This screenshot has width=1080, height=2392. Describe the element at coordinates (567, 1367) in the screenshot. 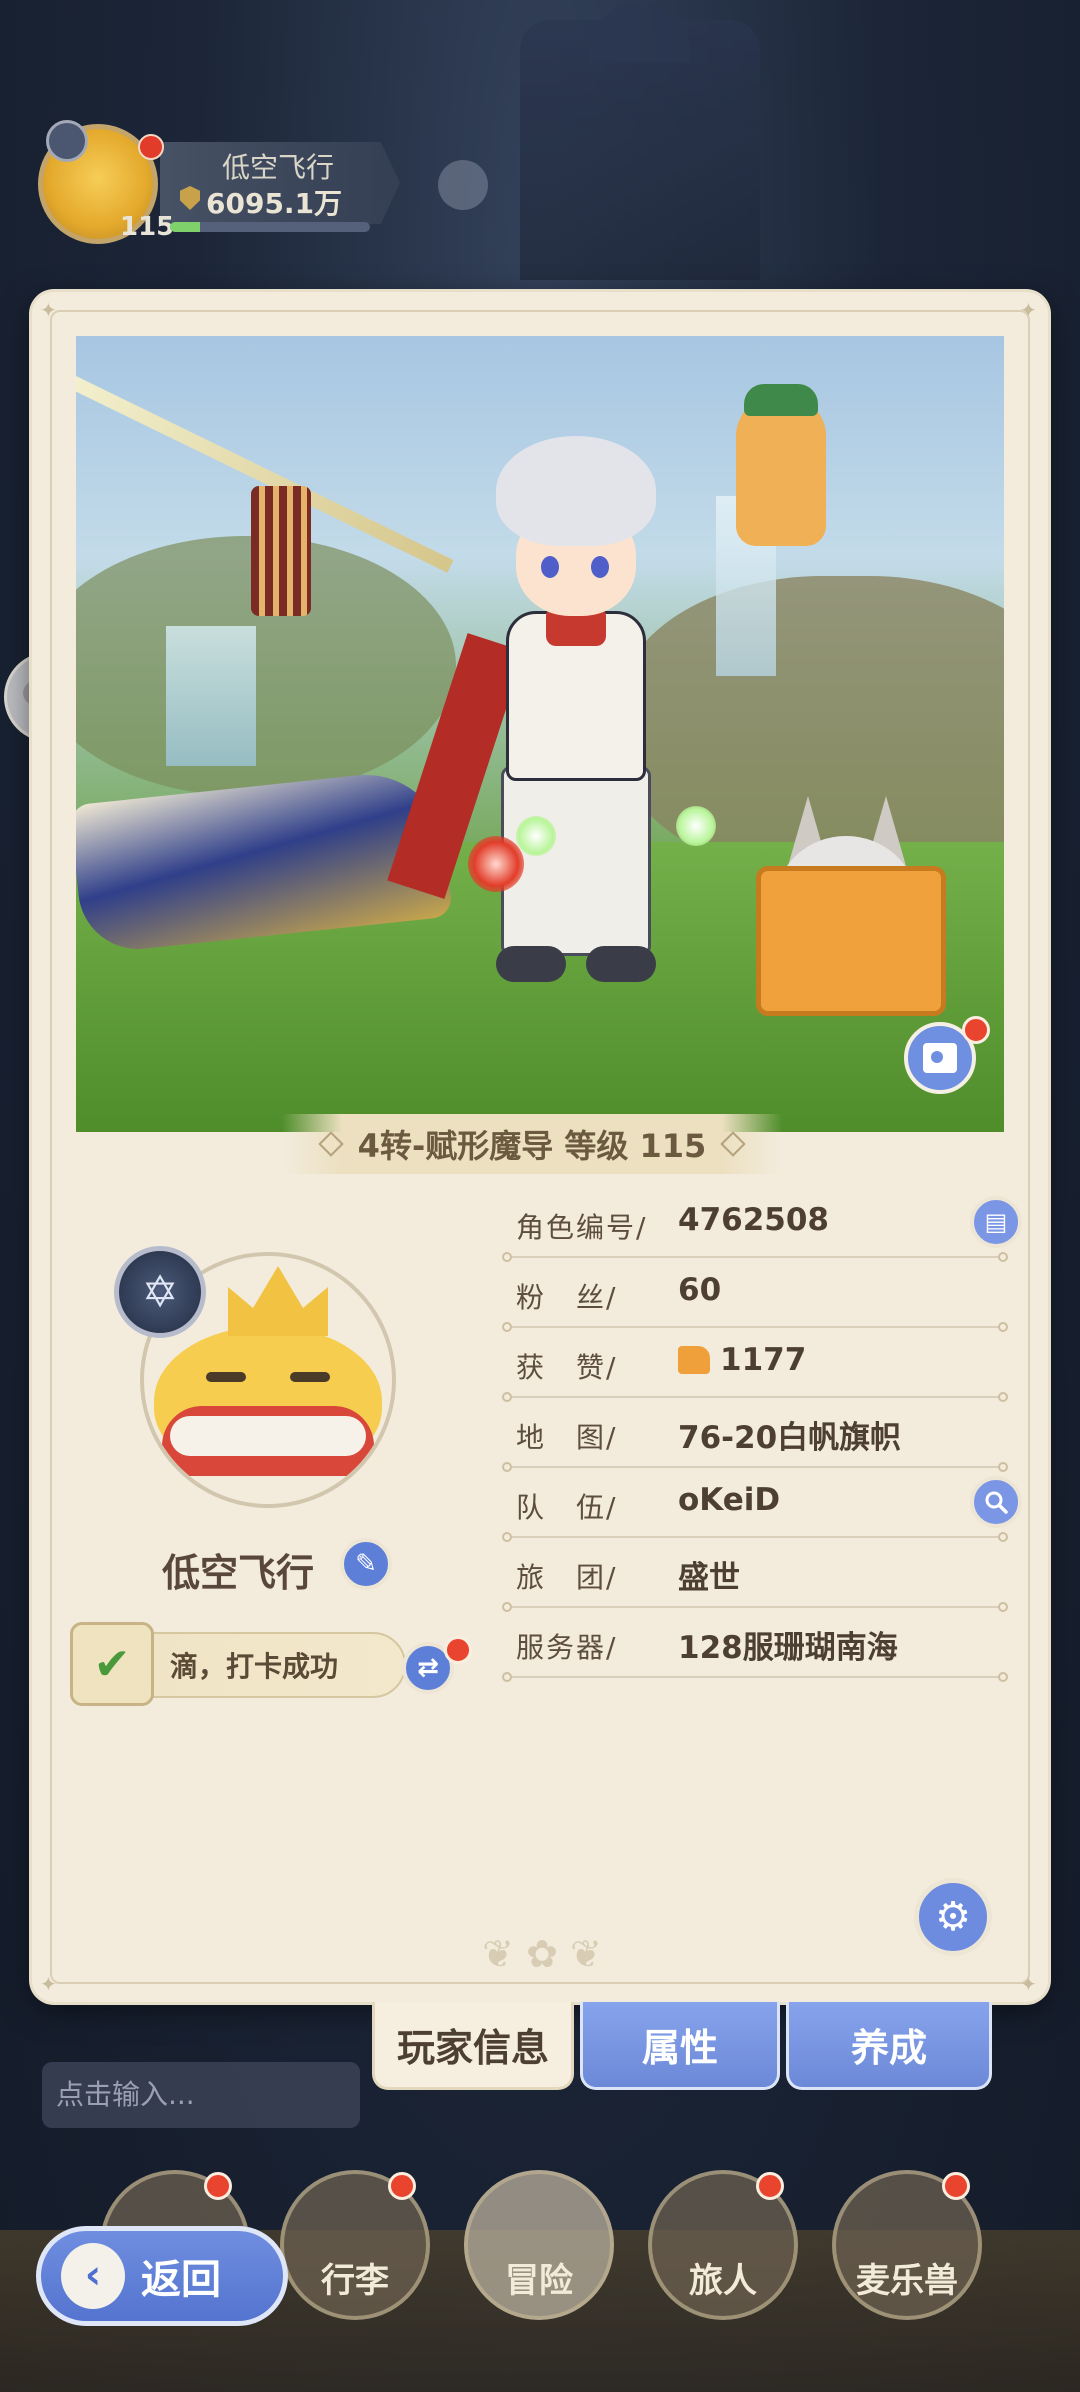

I see `info-label: 获 赞/` at that location.